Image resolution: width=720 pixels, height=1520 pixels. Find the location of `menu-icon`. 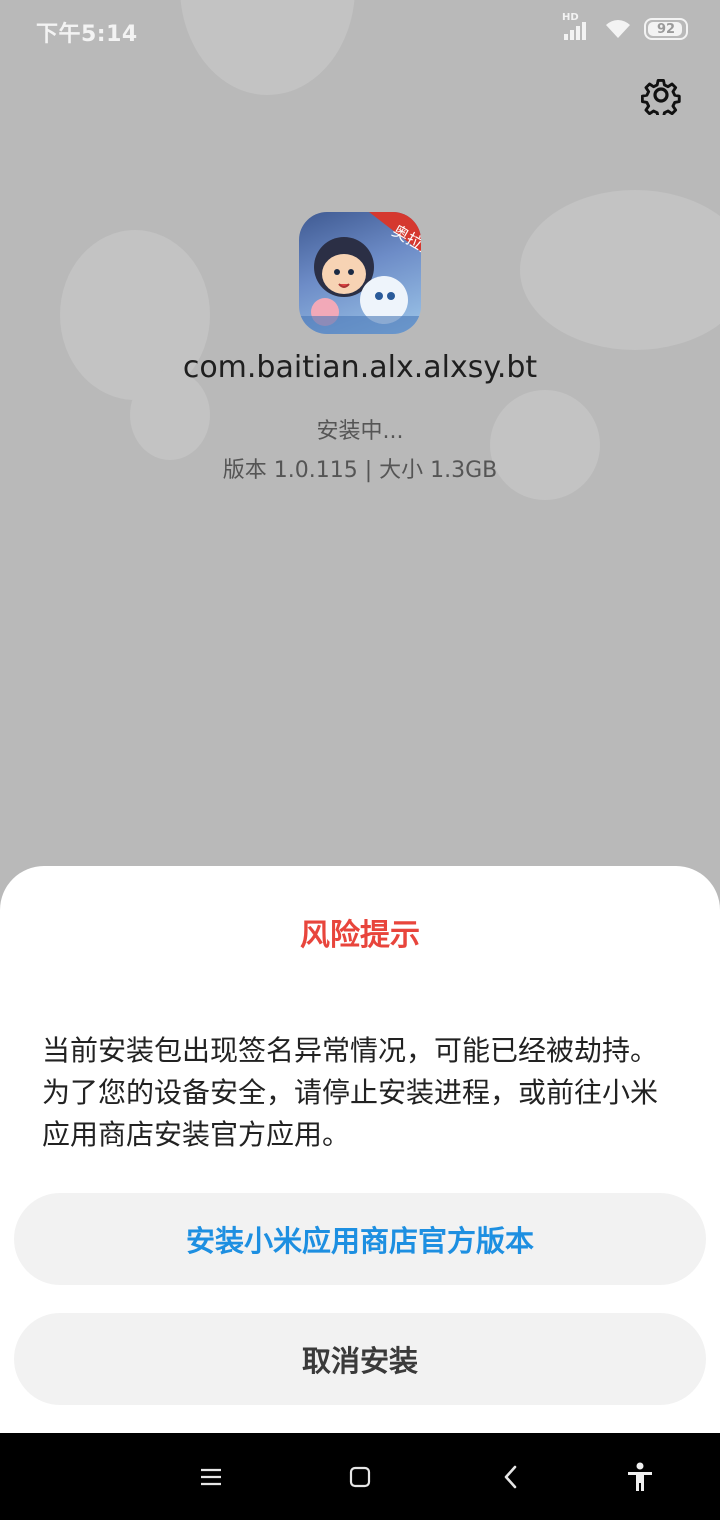

menu-icon is located at coordinates (211, 1476).